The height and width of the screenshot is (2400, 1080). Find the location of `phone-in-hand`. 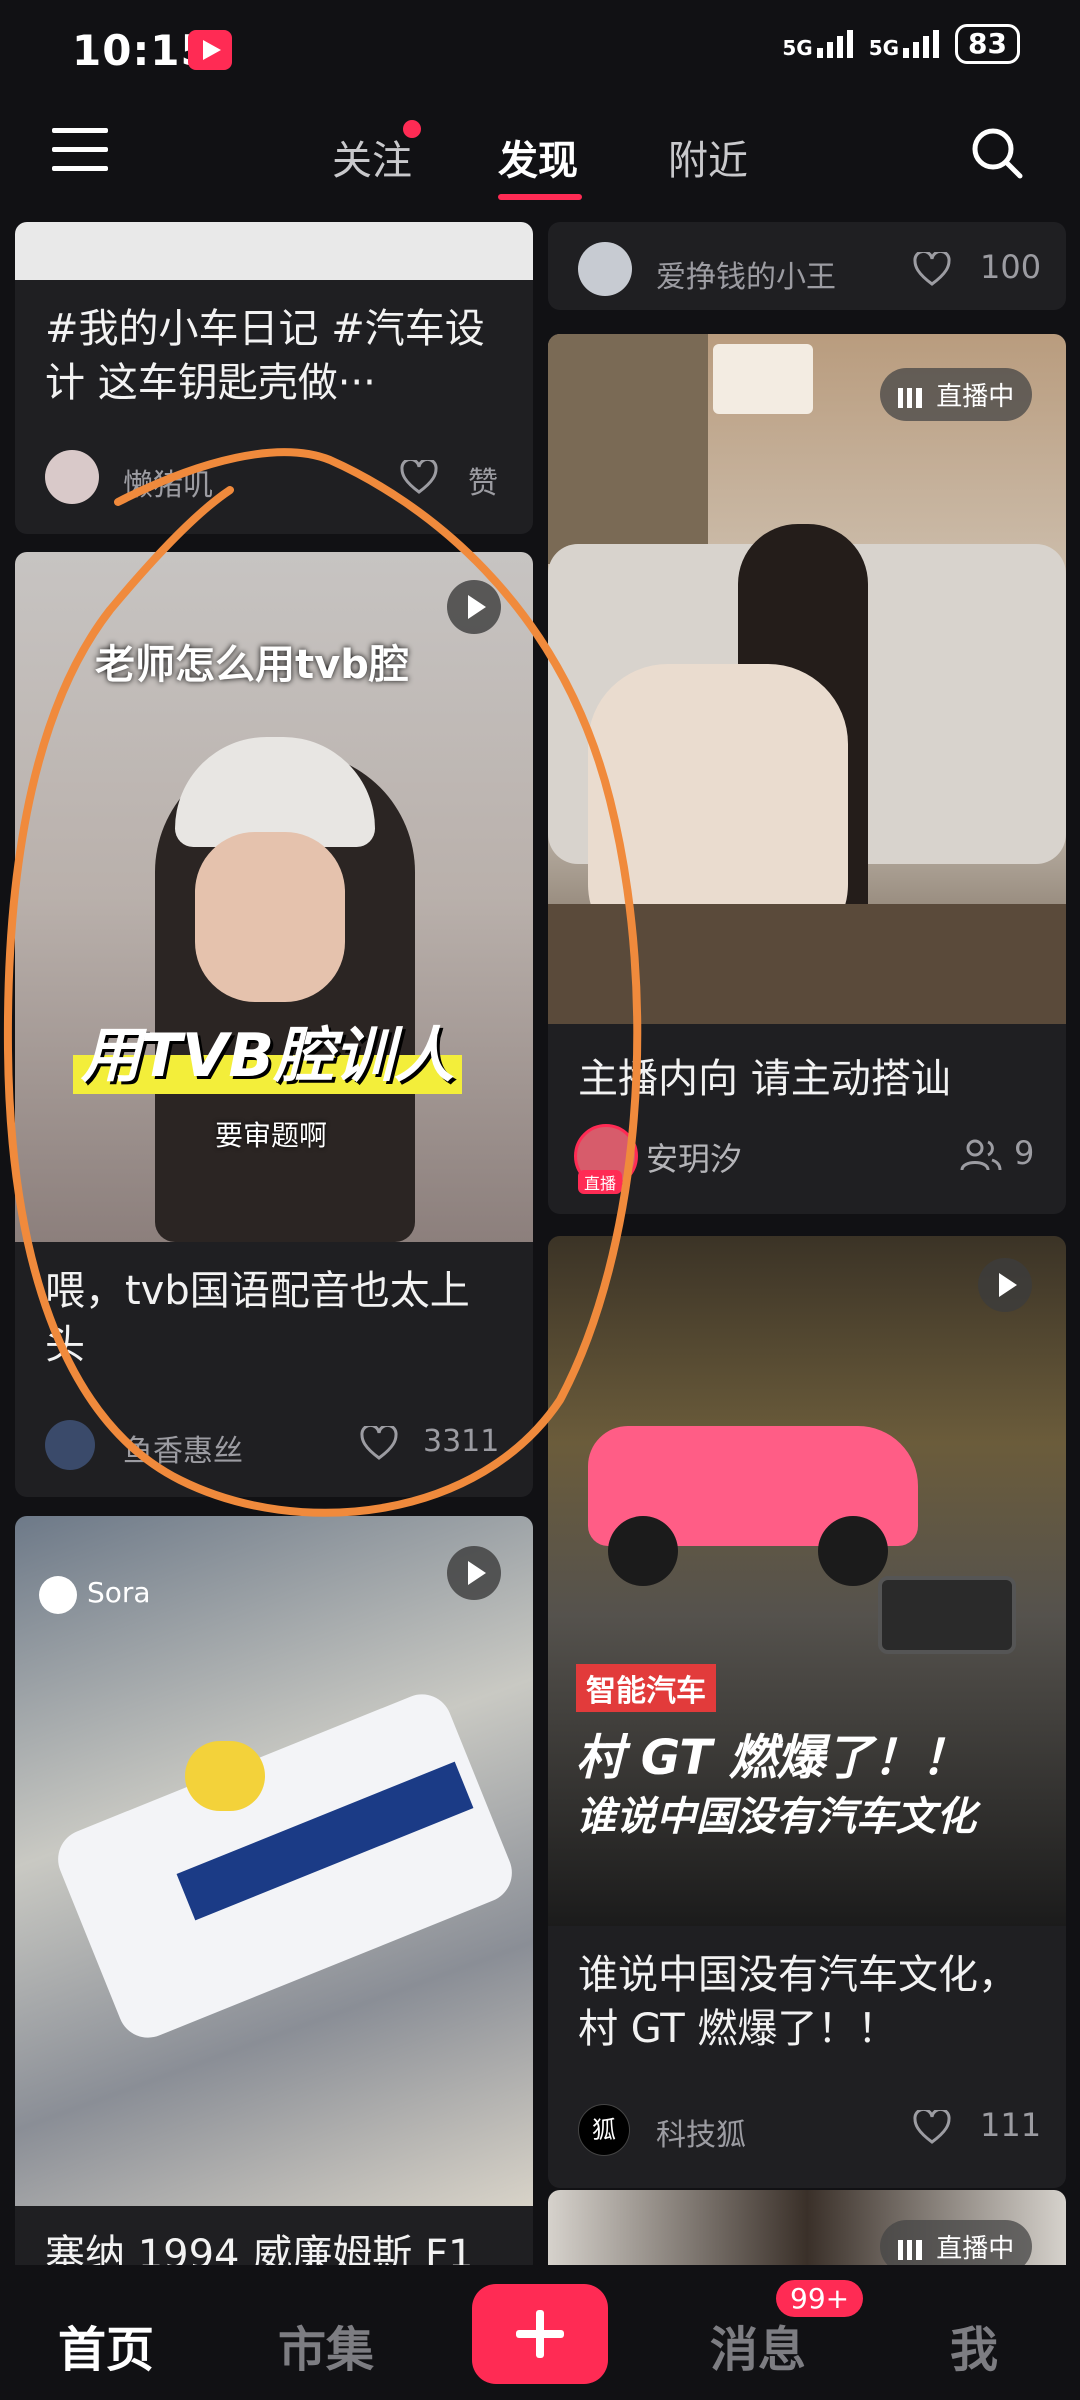

phone-in-hand is located at coordinates (947, 1615).